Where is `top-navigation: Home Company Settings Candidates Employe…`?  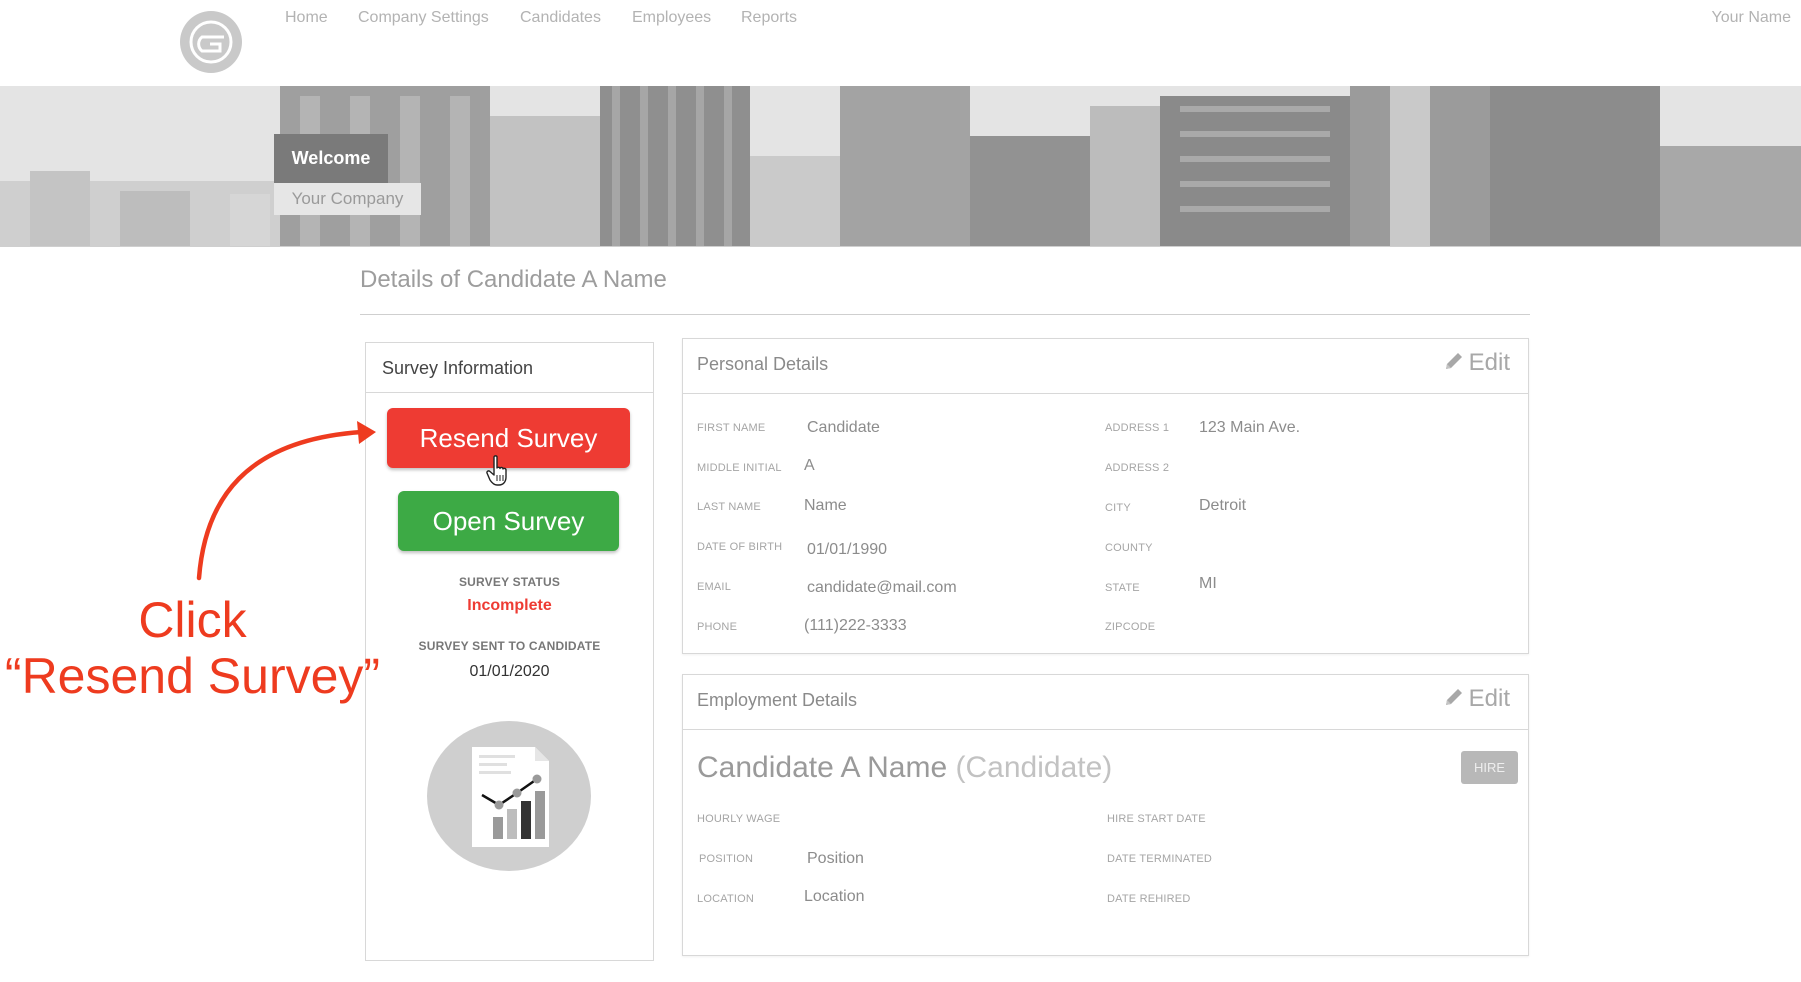 top-navigation: Home Company Settings Candidates Employe… is located at coordinates (900, 43).